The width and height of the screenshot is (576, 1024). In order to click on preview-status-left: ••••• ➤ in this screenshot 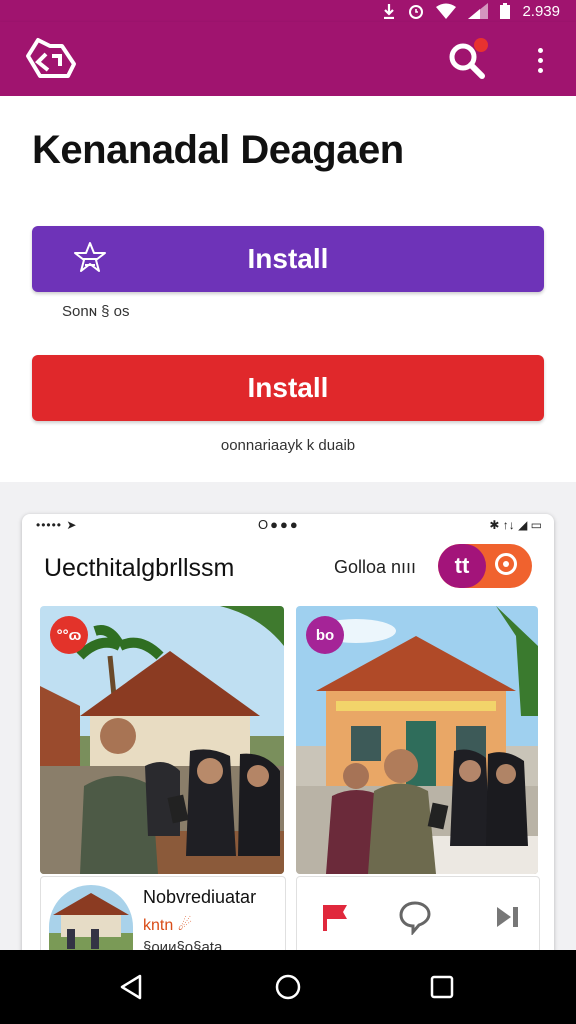, I will do `click(57, 525)`.